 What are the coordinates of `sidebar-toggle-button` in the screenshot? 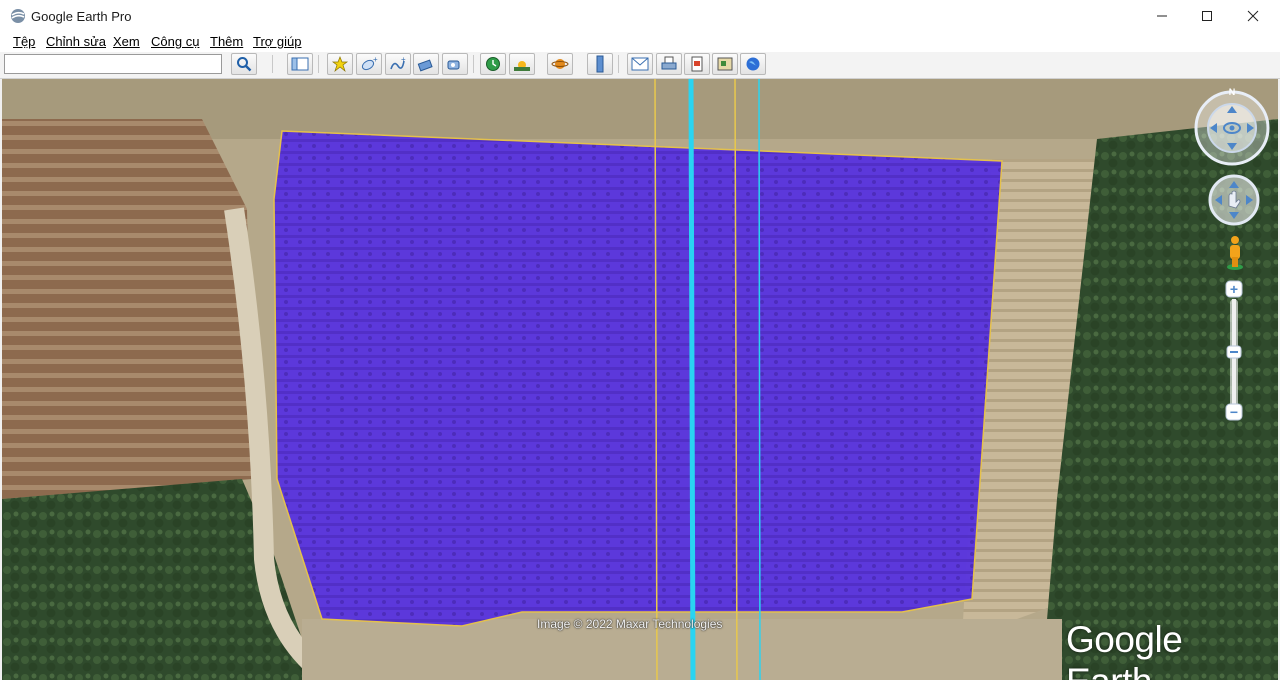 It's located at (300, 64).